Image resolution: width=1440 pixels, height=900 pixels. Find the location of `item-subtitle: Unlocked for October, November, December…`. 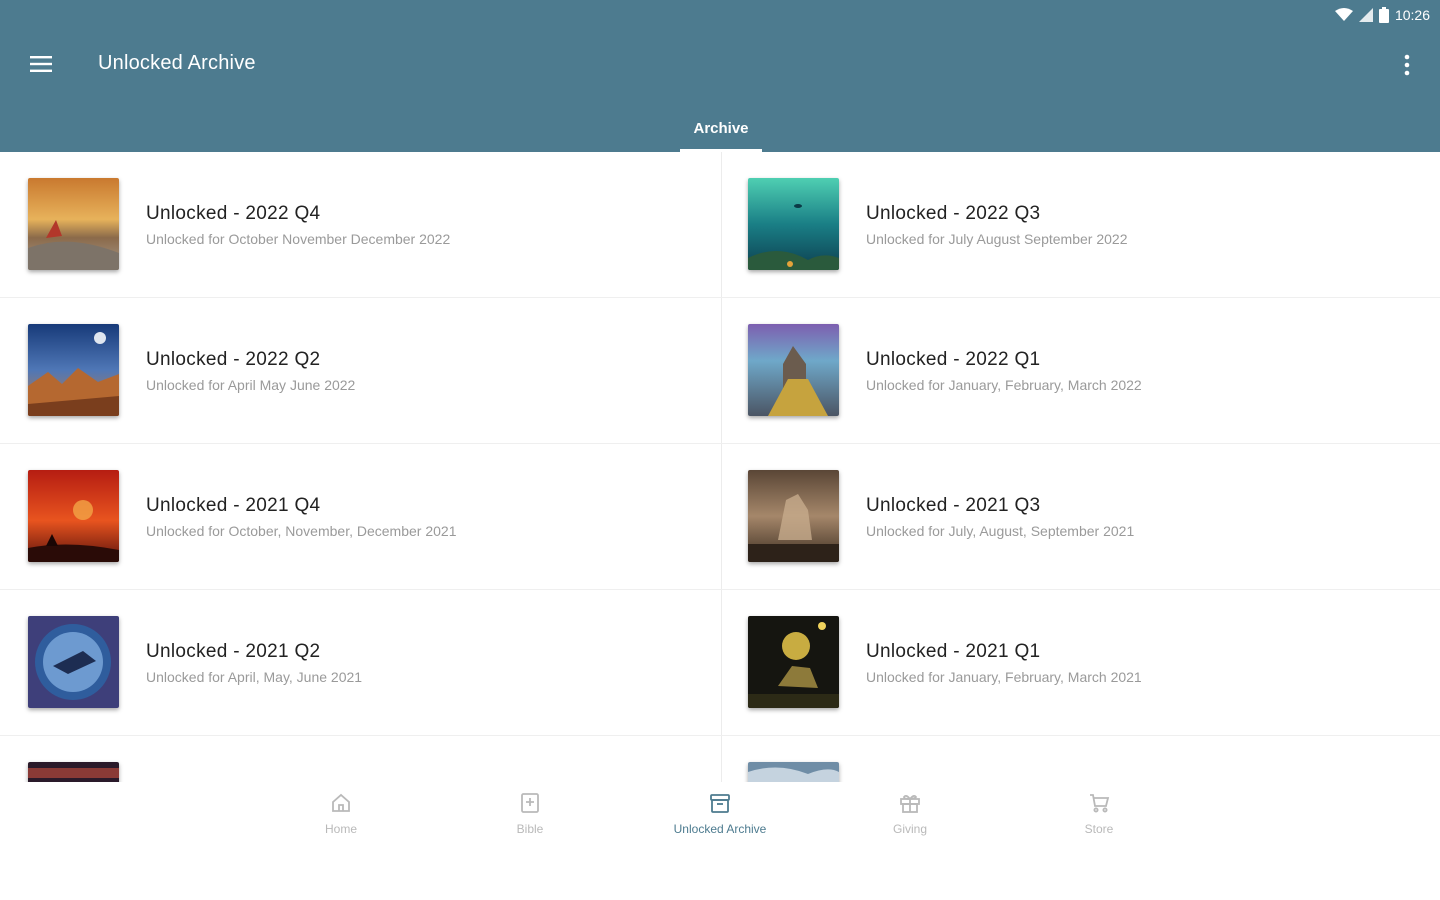

item-subtitle: Unlocked for October, November, December… is located at coordinates (301, 531).